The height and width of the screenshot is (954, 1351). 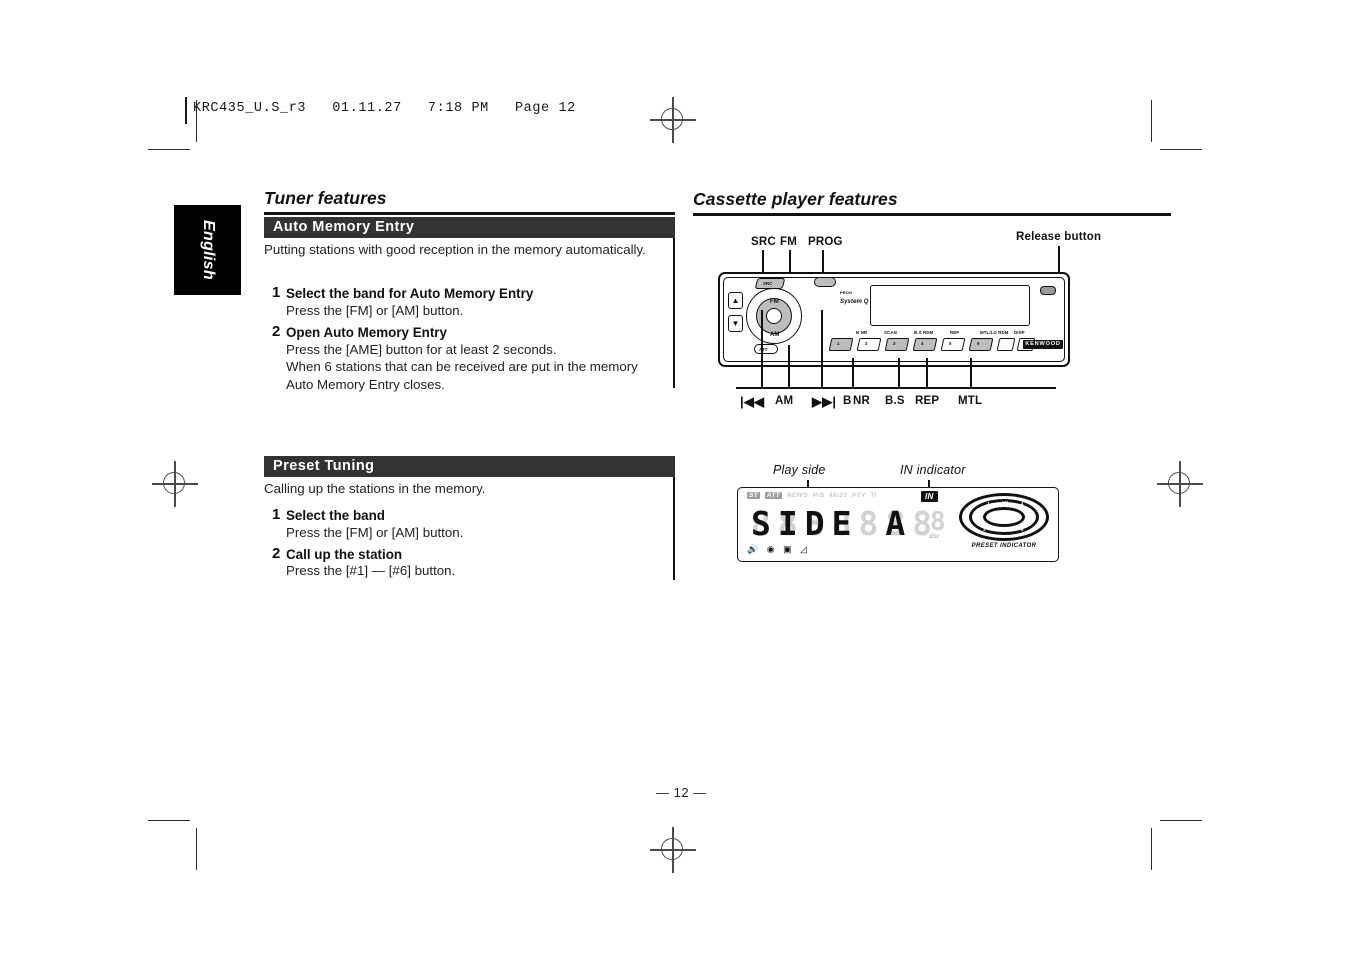 What do you see at coordinates (335, 515) in the screenshot?
I see `step-heading-1-preset: Select the band` at bounding box center [335, 515].